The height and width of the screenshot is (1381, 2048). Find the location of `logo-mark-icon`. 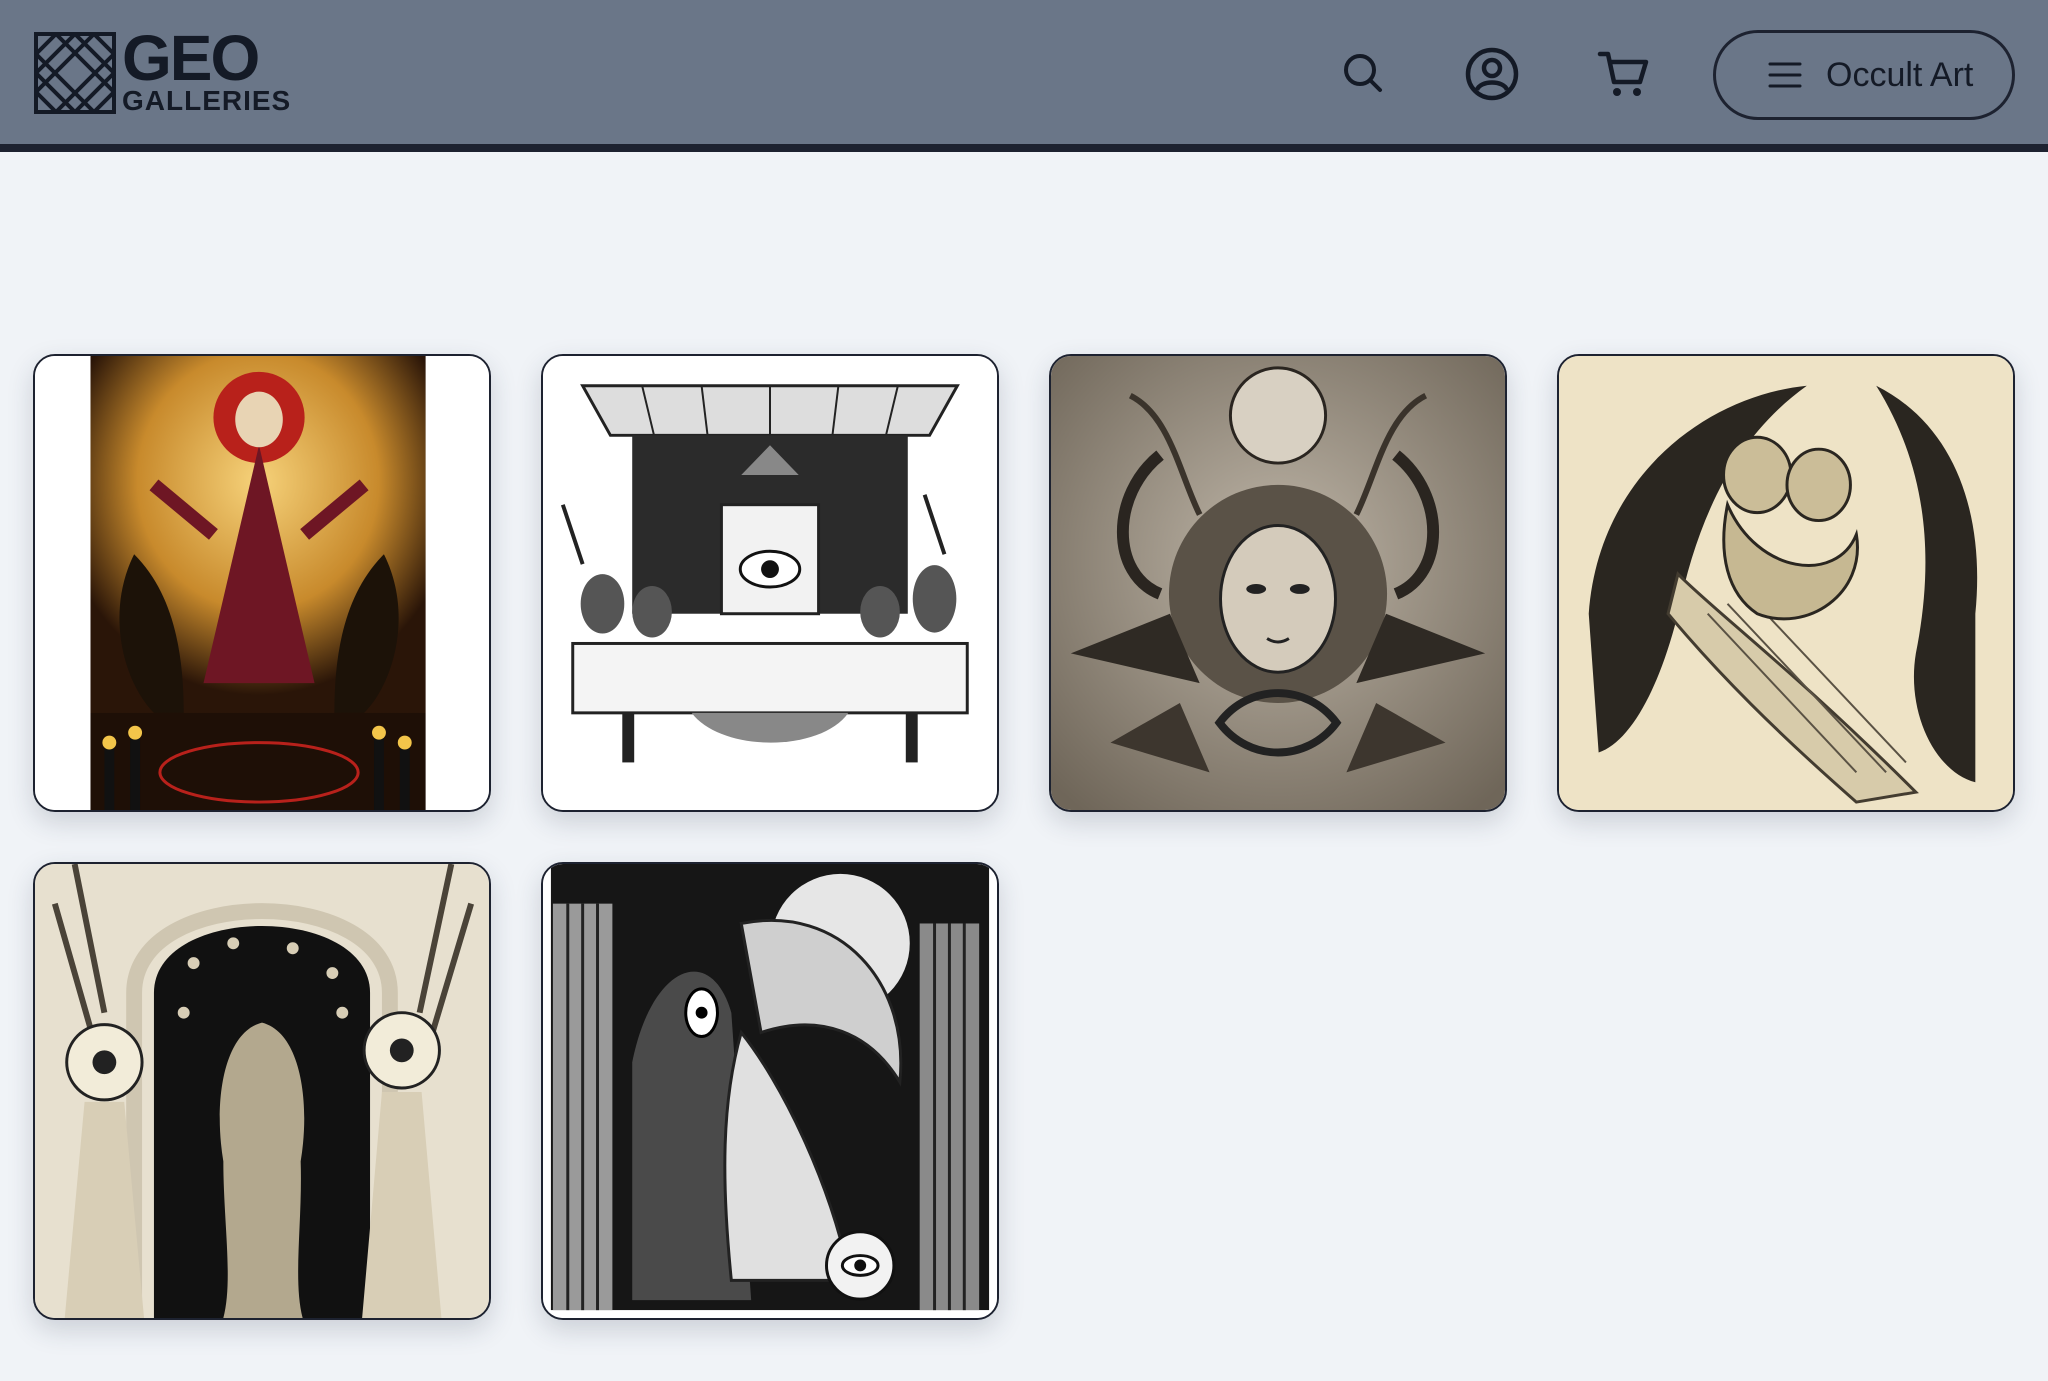

logo-mark-icon is located at coordinates (75, 73).